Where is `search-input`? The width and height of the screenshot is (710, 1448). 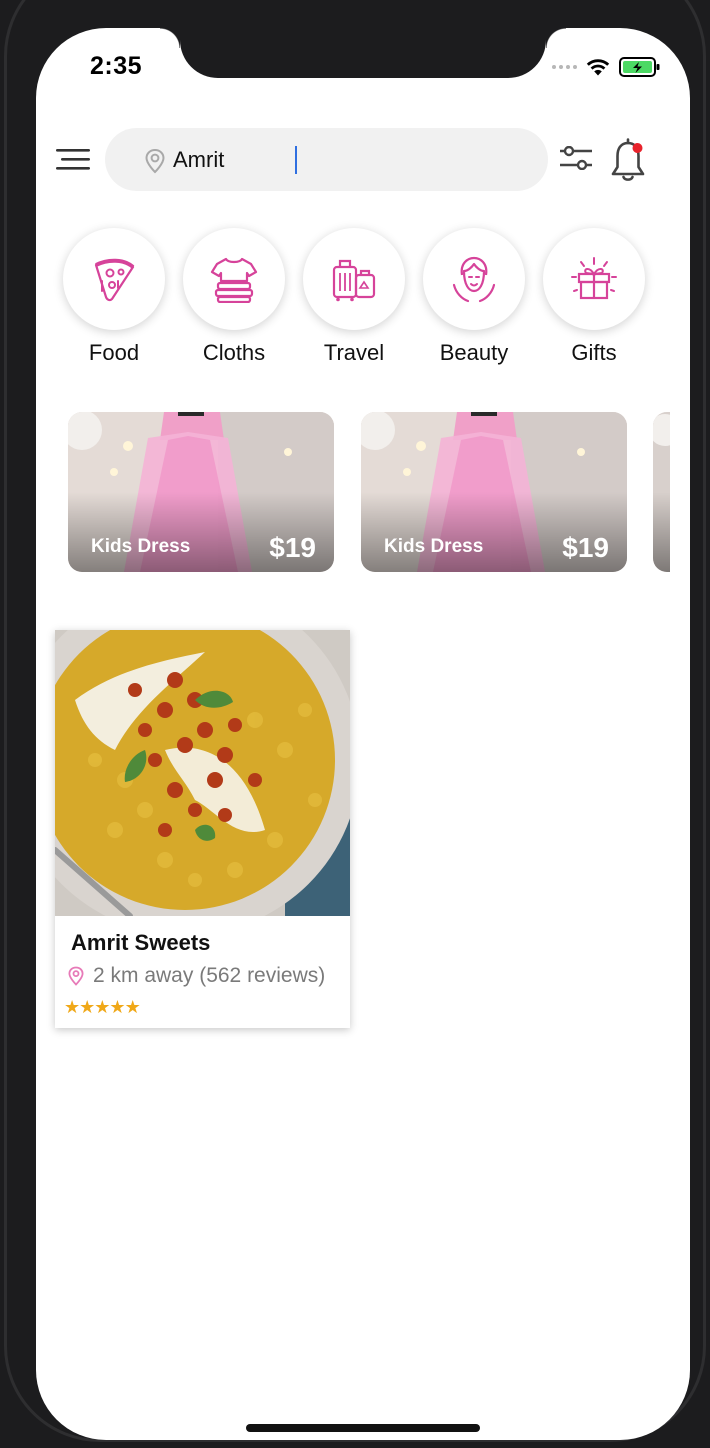 search-input is located at coordinates (343, 160).